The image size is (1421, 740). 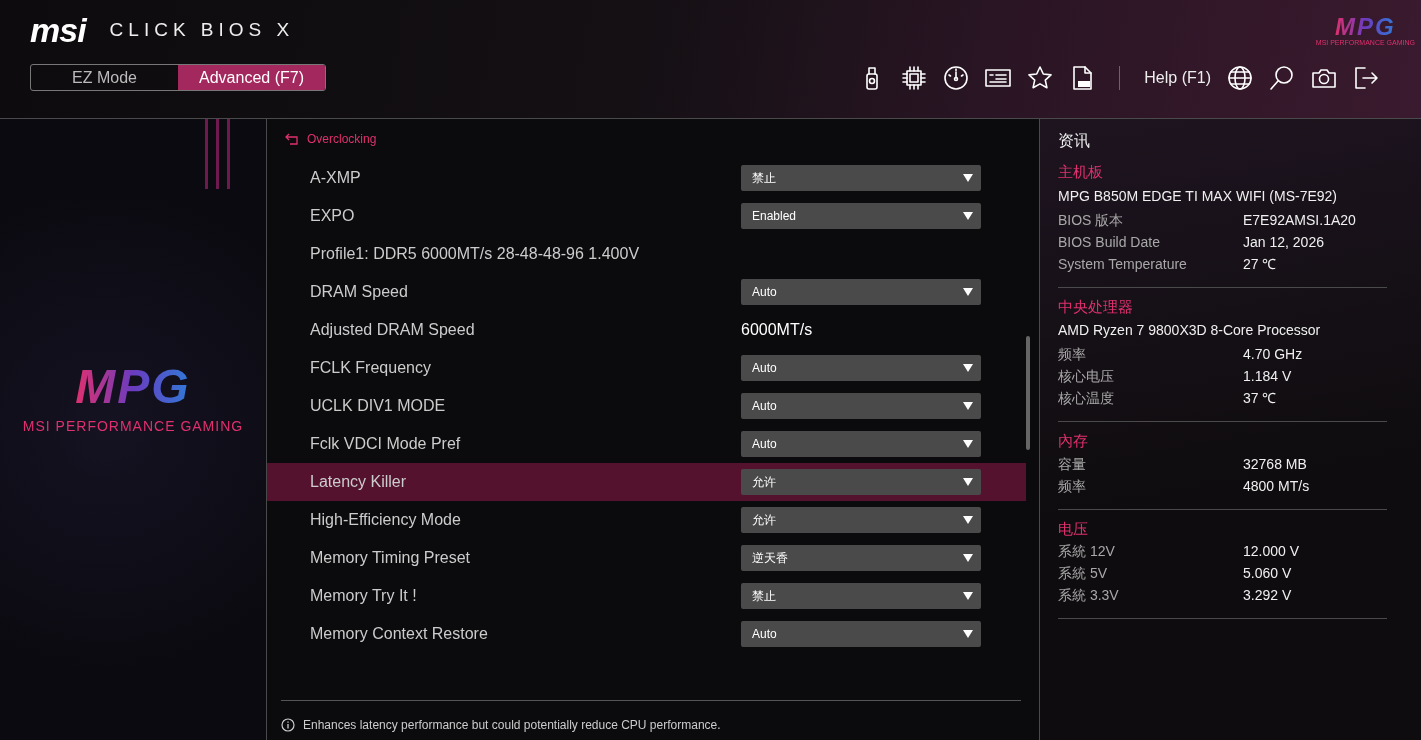 What do you see at coordinates (1083, 573) in the screenshot?
I see `info-label: 系統 5V` at bounding box center [1083, 573].